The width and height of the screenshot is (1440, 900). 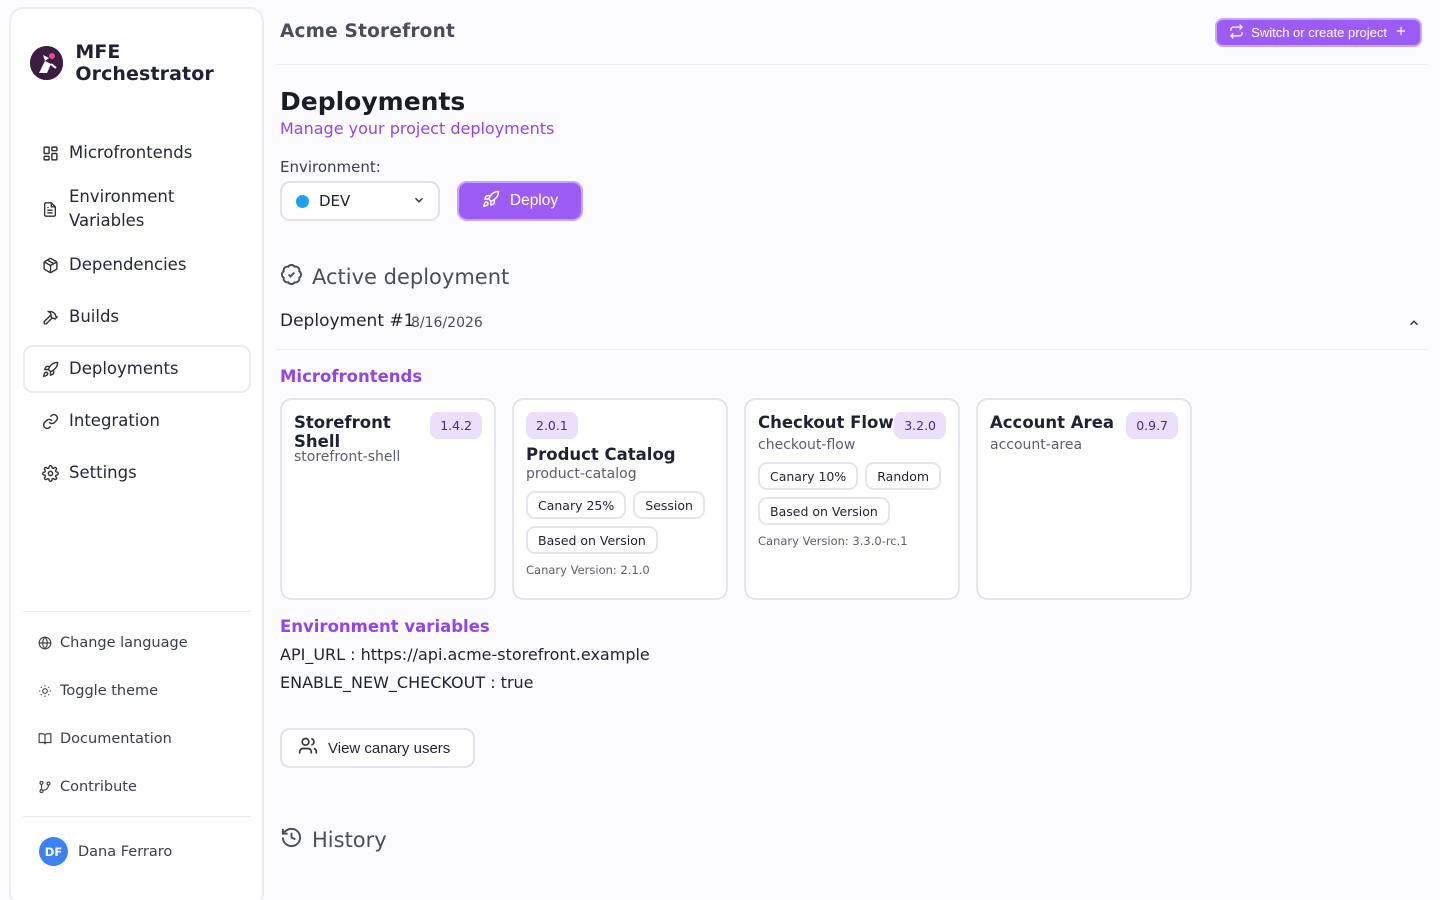 I want to click on sun-icon, so click(x=44, y=691).